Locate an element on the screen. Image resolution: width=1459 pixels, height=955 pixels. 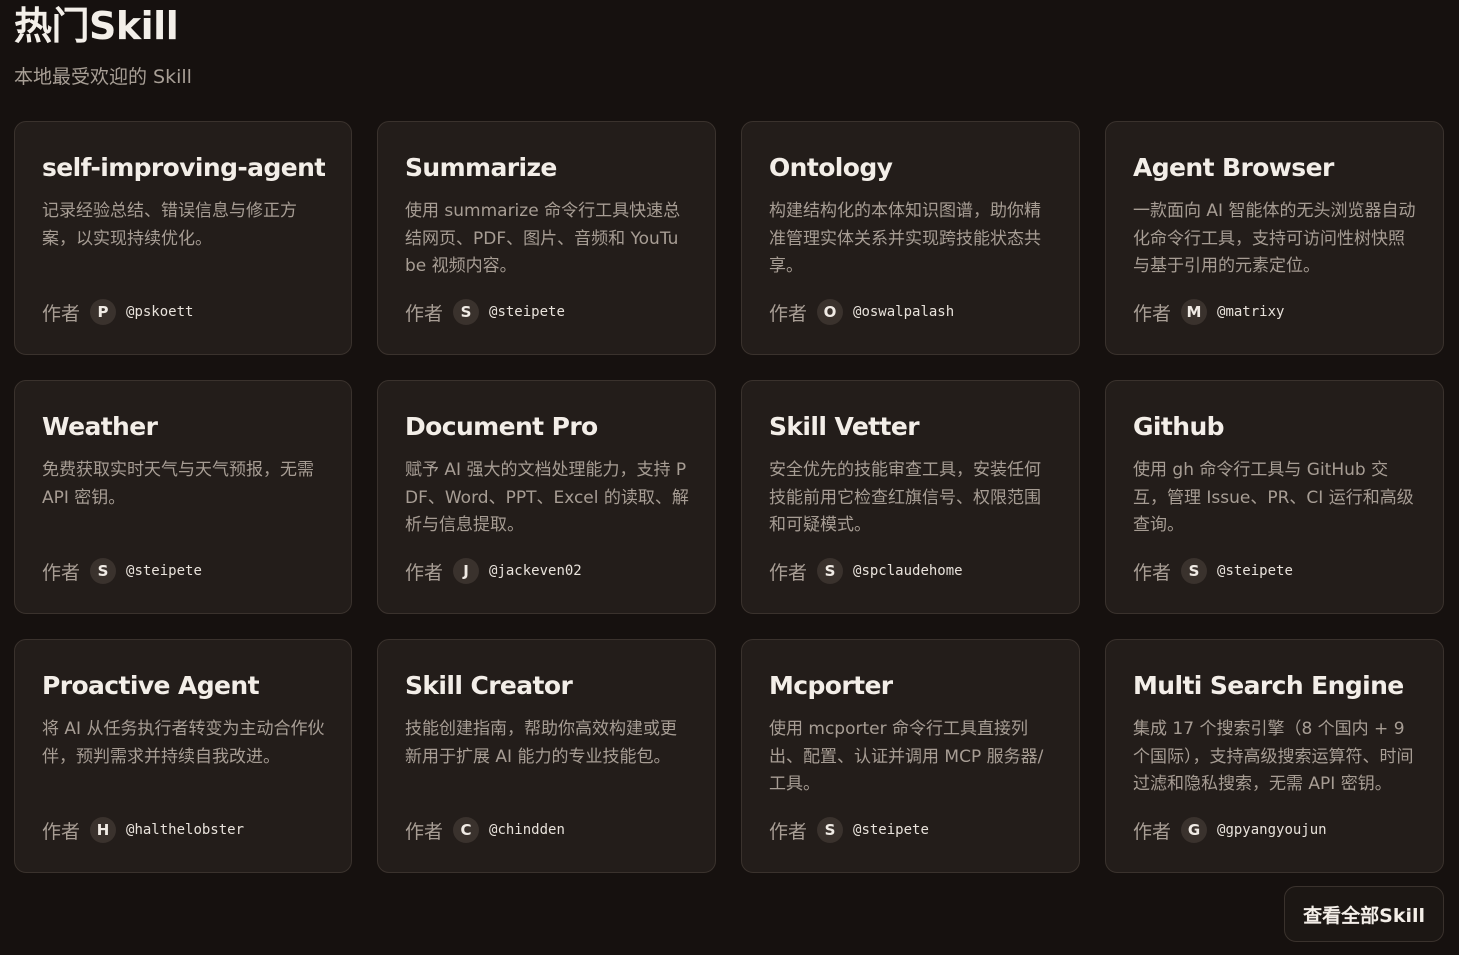
skill-card-description: 记录经验总结、错误信息与修正方案，以实现持续优化。 is located at coordinates (169, 225).